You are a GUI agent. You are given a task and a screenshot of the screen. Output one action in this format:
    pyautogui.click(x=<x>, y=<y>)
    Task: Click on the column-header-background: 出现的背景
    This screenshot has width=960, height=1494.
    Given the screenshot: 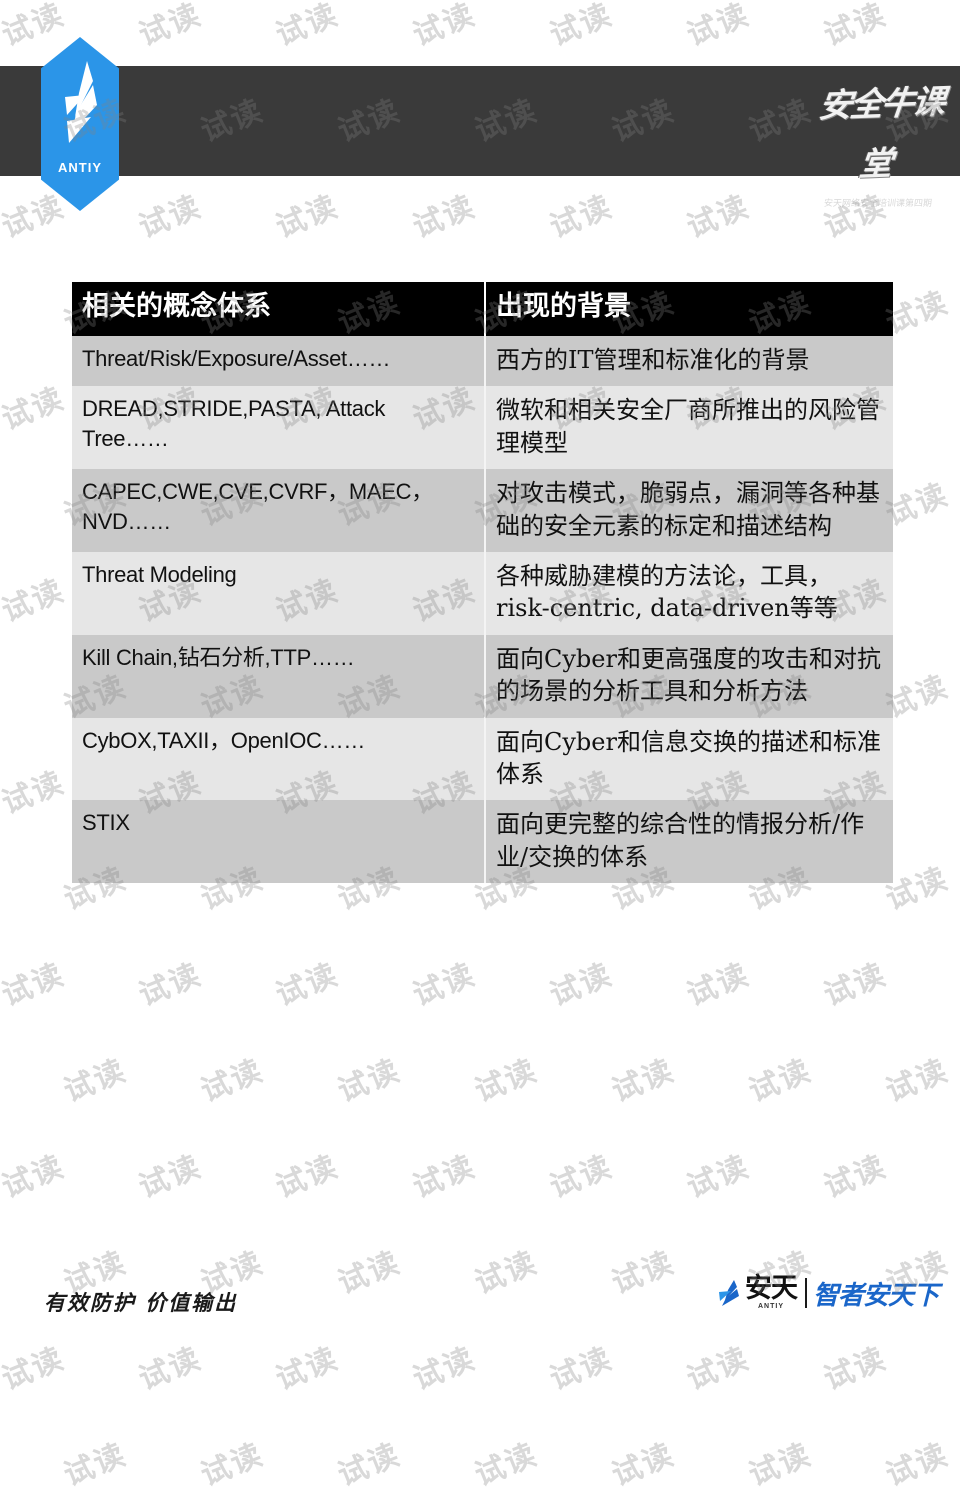 What is the action you would take?
    pyautogui.click(x=688, y=309)
    